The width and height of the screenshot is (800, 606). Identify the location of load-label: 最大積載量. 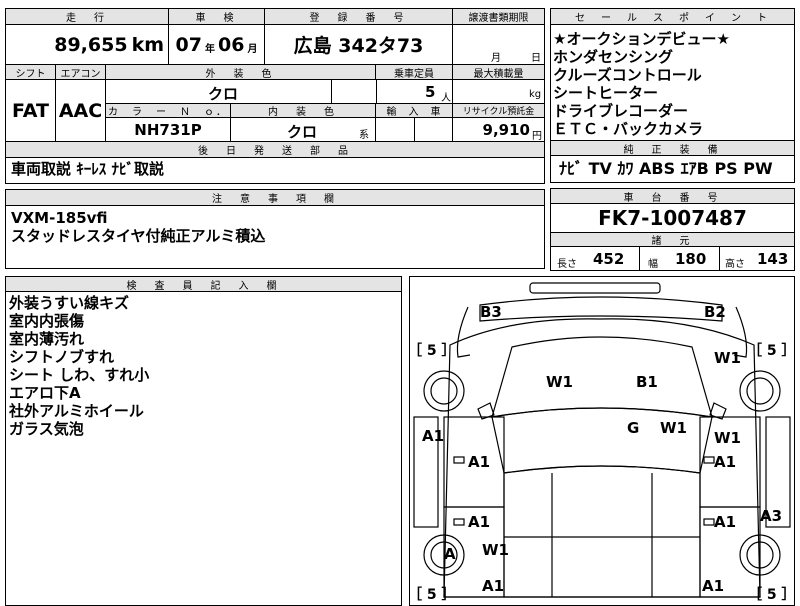
(498, 72).